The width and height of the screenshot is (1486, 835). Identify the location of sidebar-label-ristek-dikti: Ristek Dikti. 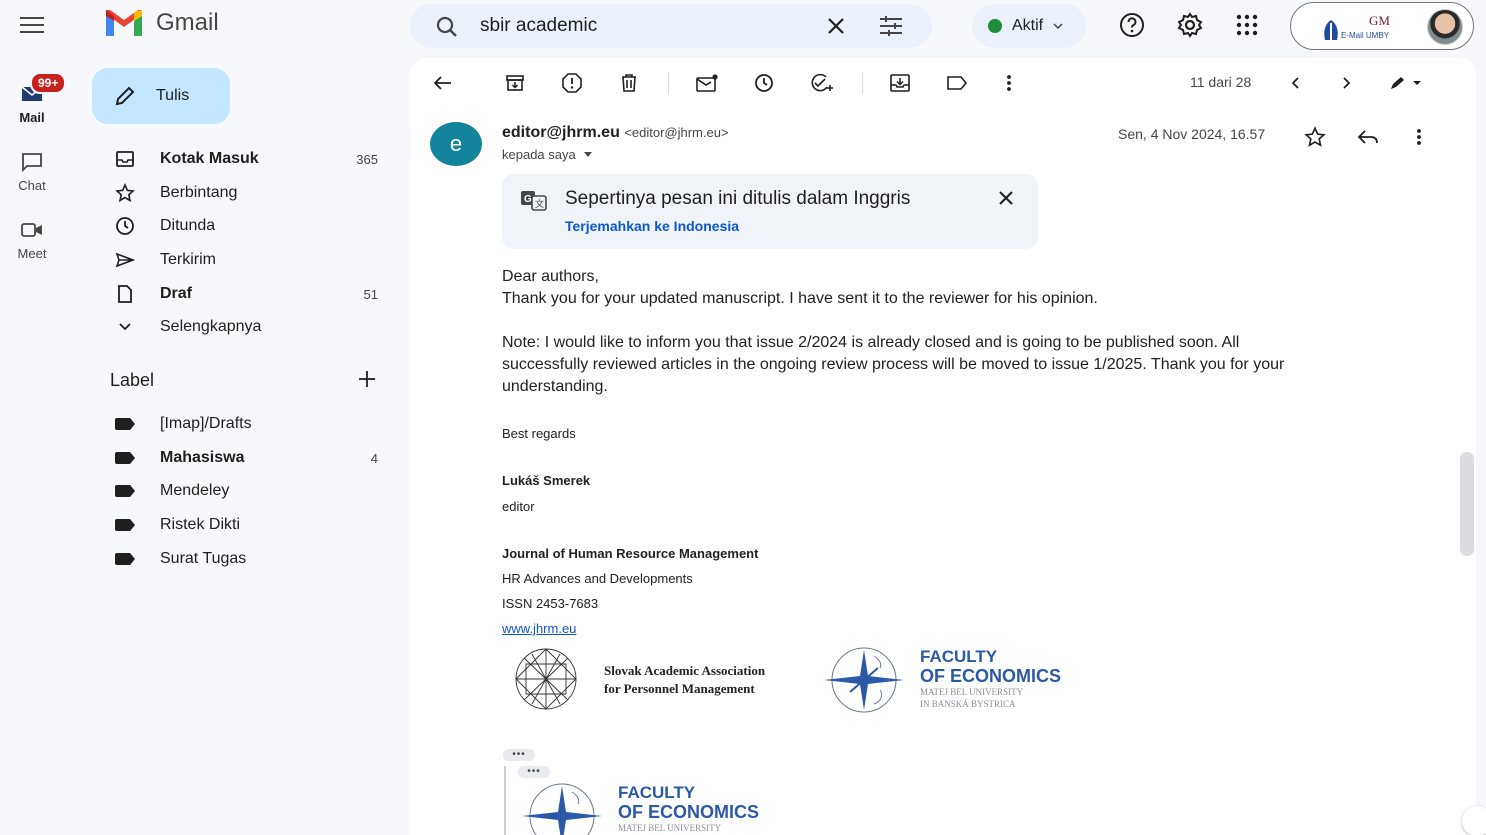
(236, 525).